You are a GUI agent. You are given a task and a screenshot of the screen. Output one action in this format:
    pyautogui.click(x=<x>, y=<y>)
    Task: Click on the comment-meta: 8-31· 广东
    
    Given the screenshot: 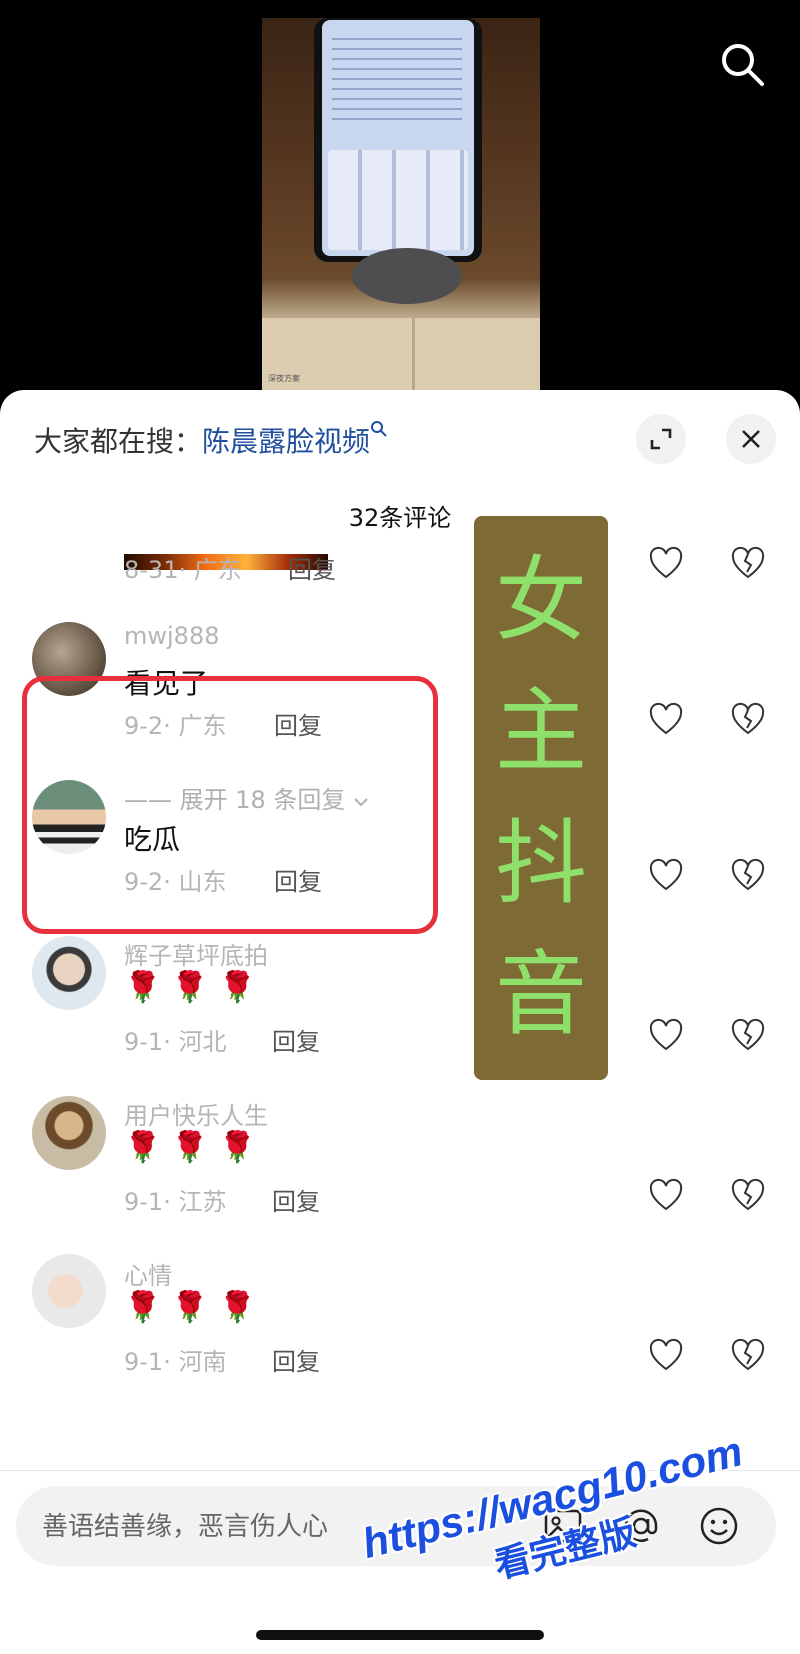 What is the action you would take?
    pyautogui.click(x=183, y=570)
    